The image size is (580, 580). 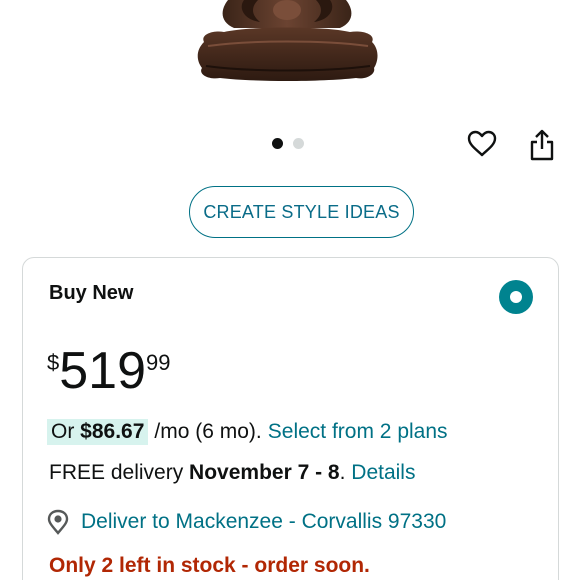 What do you see at coordinates (288, 143) in the screenshot?
I see `image-carousel-dots` at bounding box center [288, 143].